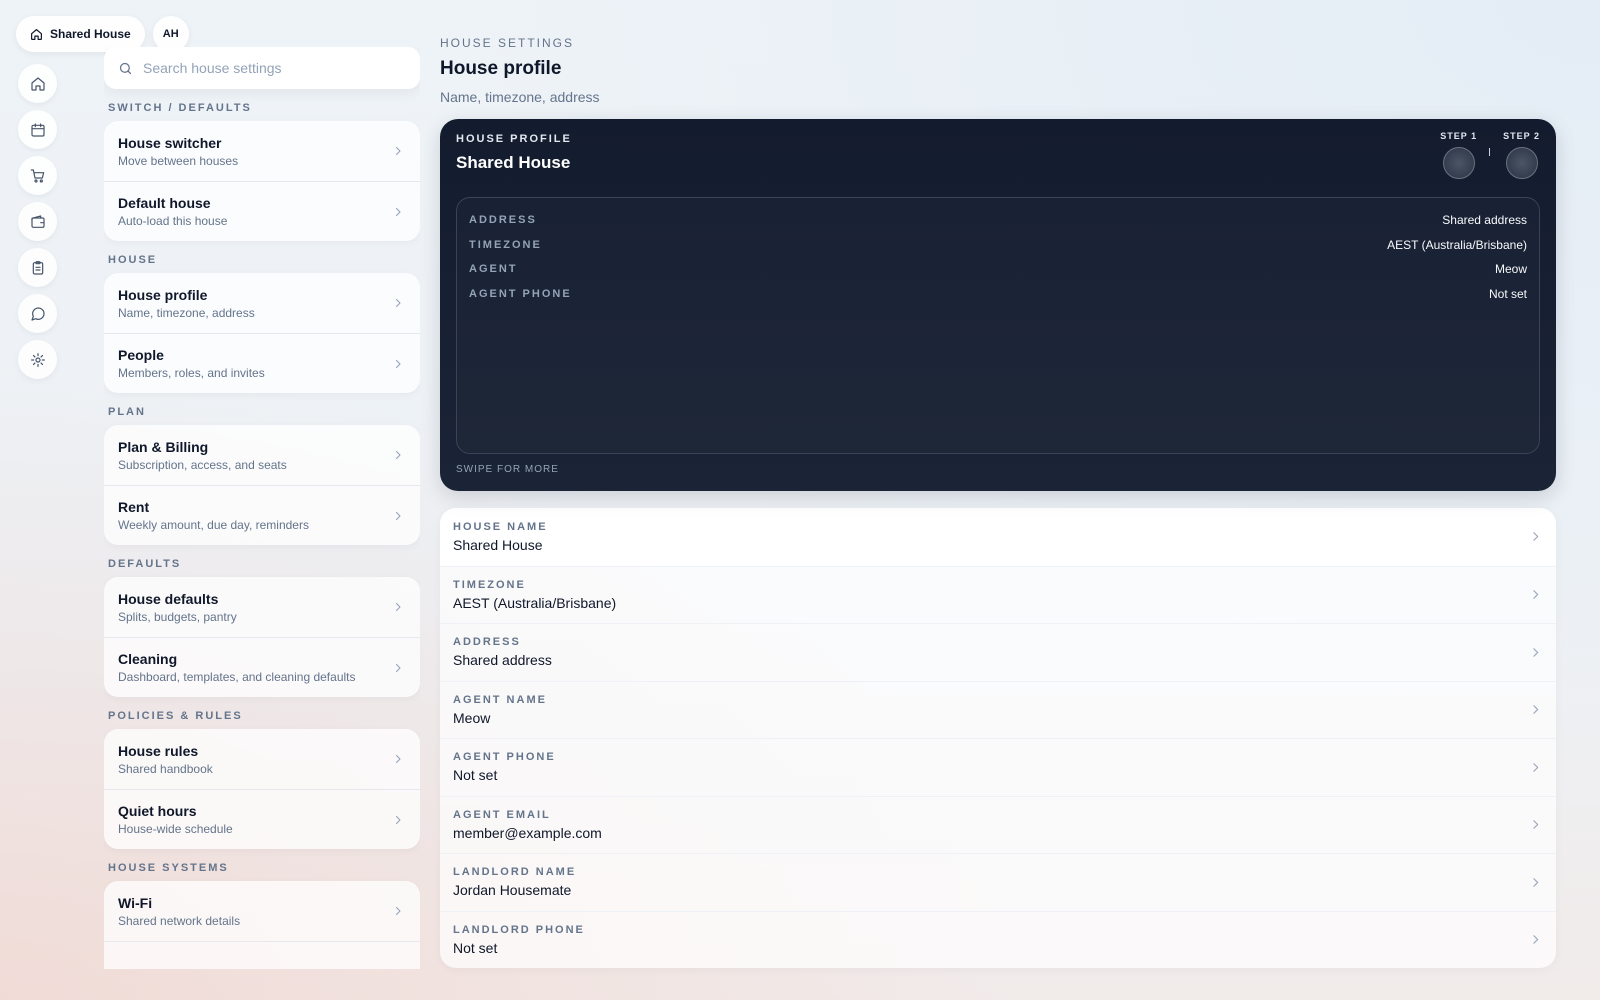  What do you see at coordinates (1521, 163) in the screenshot?
I see `step-2-dot` at bounding box center [1521, 163].